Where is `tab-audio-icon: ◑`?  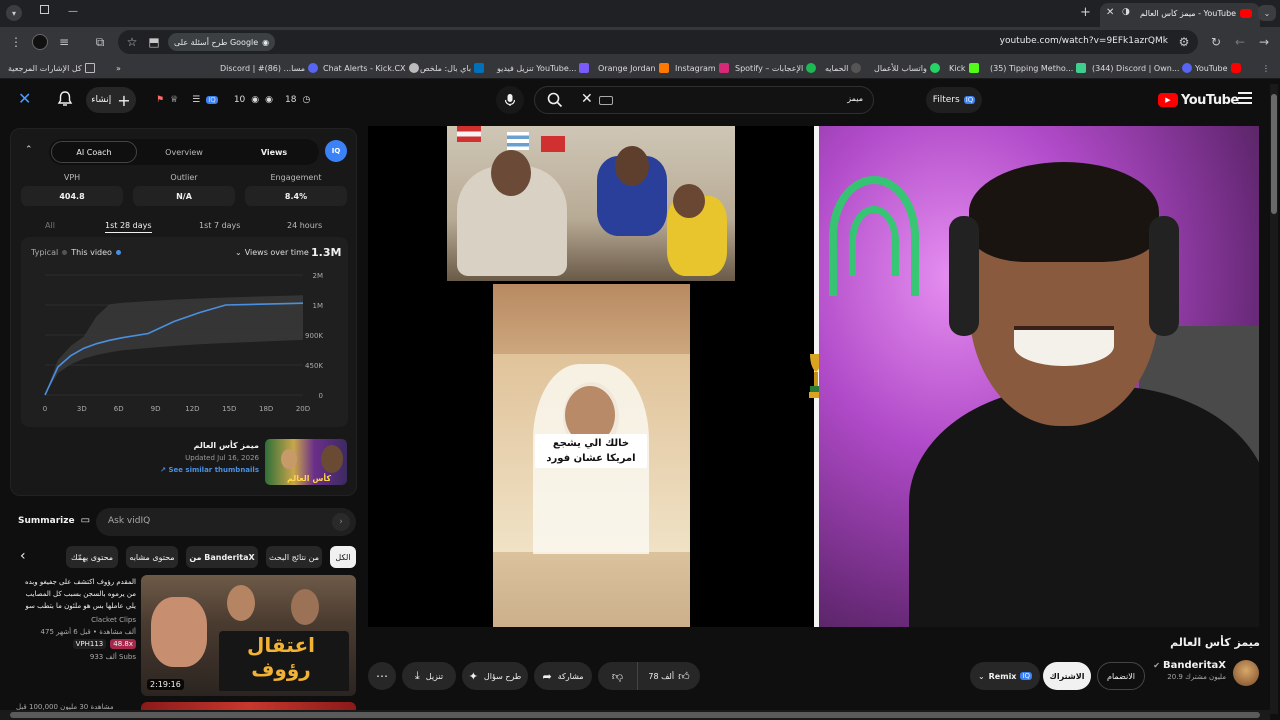 tab-audio-icon: ◑ is located at coordinates (1126, 12).